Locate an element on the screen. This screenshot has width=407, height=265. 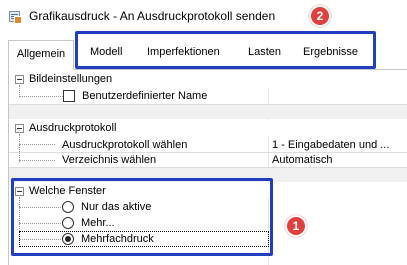
row-separator is located at coordinates (208, 152).